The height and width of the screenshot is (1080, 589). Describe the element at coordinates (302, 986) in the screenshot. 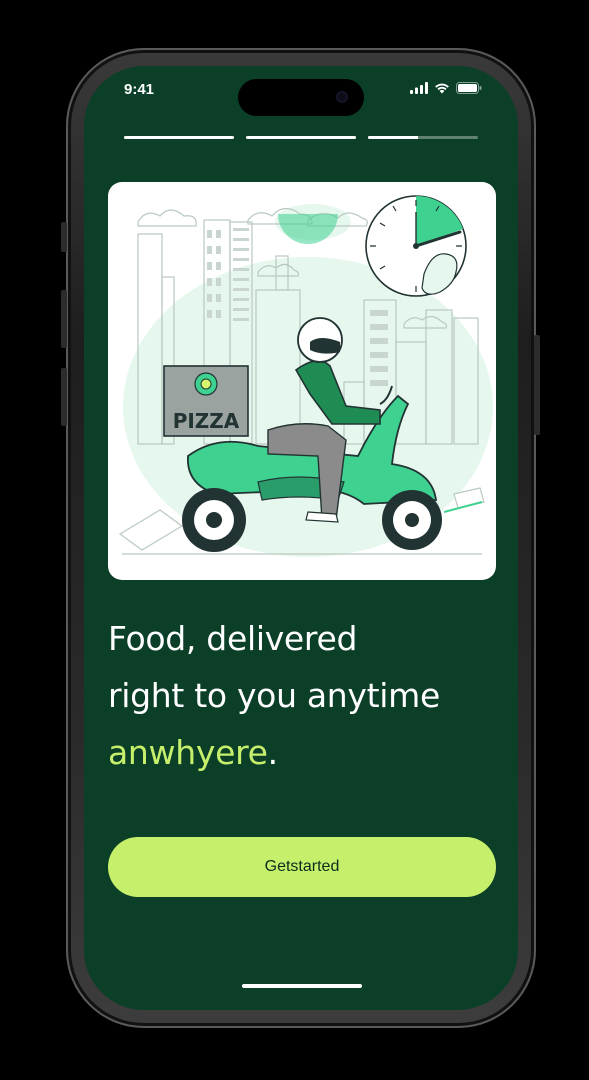

I see `home-indicator` at that location.